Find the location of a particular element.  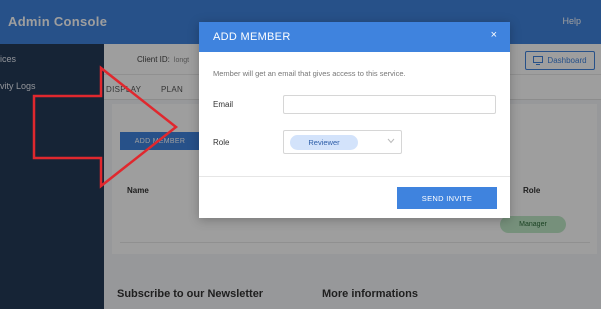

dialog-title: ADD MEMBER is located at coordinates (252, 37).